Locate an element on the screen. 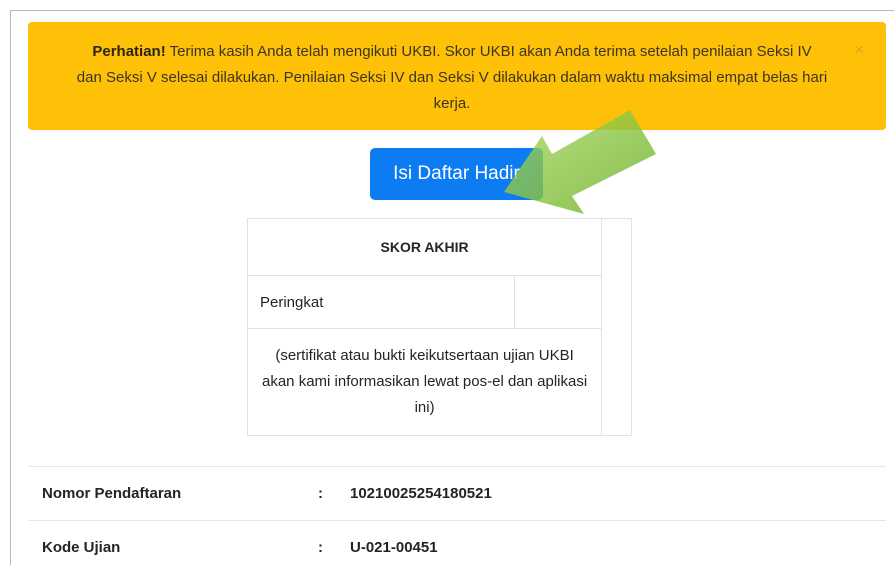 This screenshot has height=565, width=894. registration-number-label: Nomor Pendaftaran is located at coordinates (112, 493).